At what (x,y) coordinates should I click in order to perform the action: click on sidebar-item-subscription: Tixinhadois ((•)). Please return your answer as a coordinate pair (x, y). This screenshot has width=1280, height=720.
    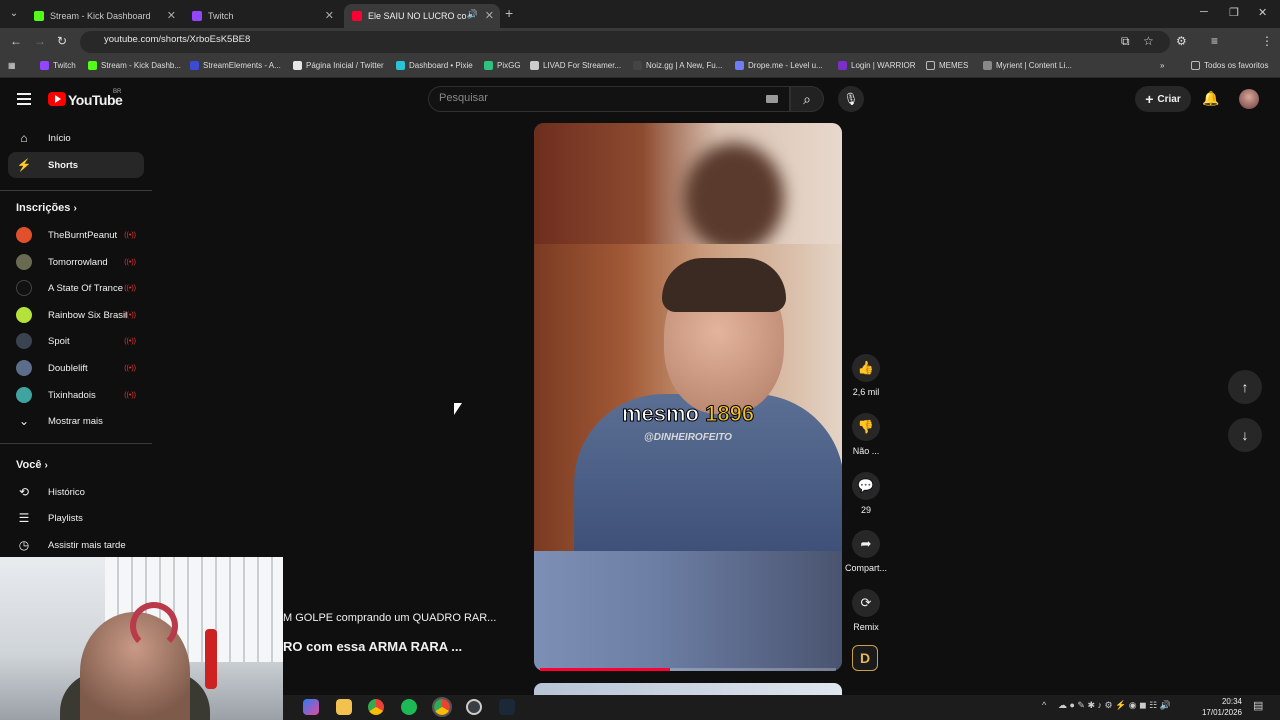
    Looking at the image, I should click on (76, 395).